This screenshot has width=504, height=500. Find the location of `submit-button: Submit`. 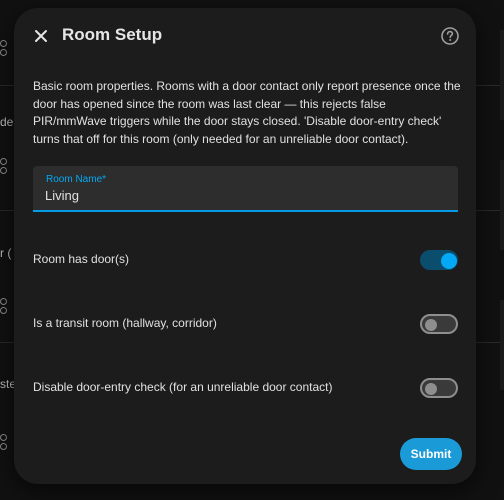

submit-button: Submit is located at coordinates (431, 454).